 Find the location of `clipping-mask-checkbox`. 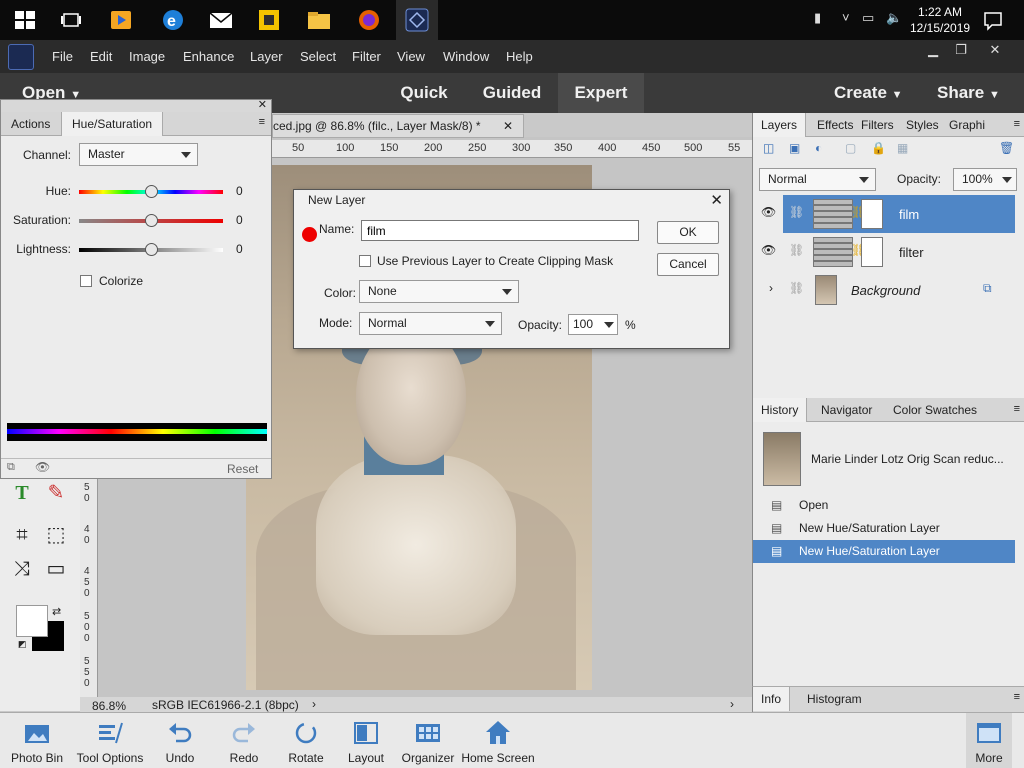

clipping-mask-checkbox is located at coordinates (365, 261).